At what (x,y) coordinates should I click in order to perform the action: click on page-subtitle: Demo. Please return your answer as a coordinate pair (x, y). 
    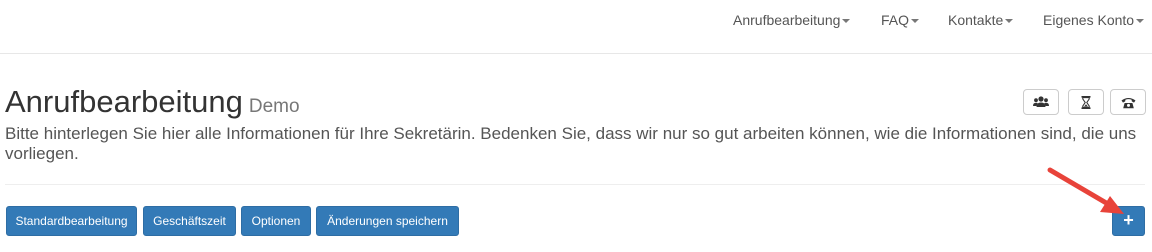
    Looking at the image, I should click on (274, 106).